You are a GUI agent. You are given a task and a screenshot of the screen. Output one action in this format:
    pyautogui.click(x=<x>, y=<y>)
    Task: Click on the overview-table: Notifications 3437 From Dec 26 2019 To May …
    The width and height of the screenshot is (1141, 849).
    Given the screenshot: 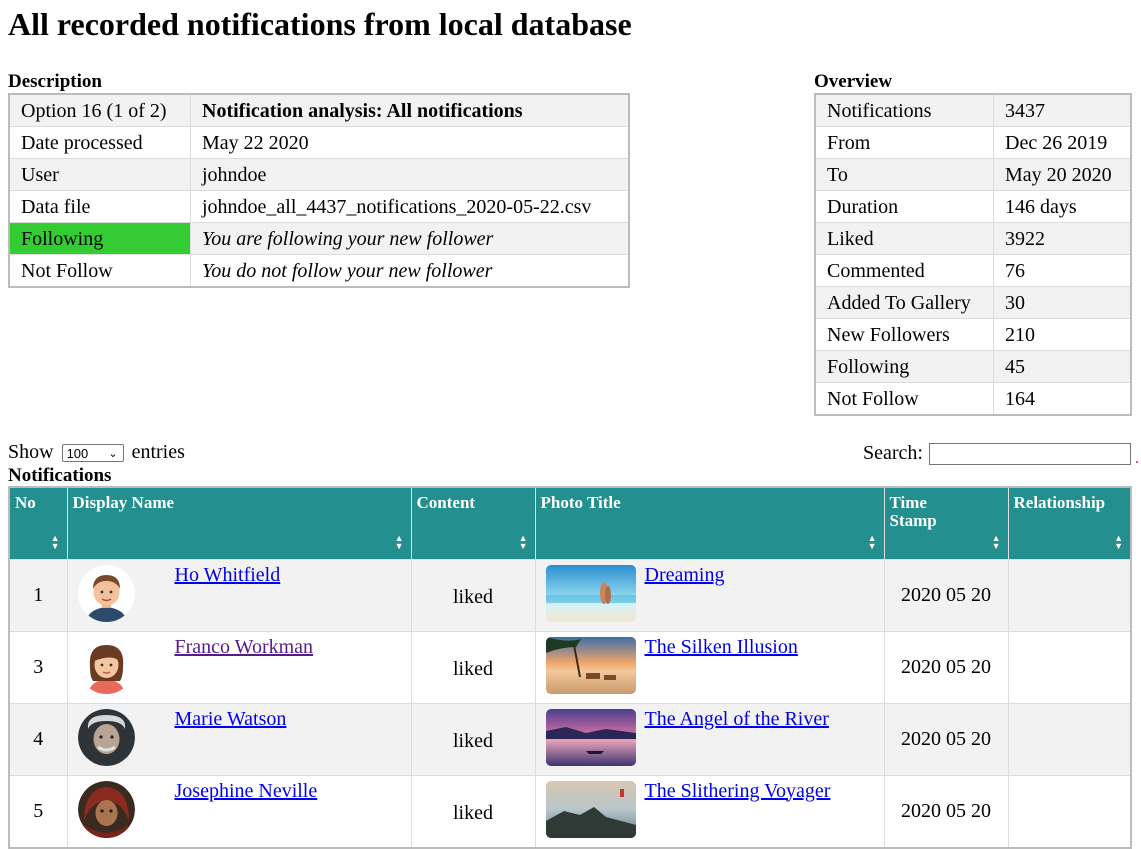 What is the action you would take?
    pyautogui.click(x=973, y=254)
    